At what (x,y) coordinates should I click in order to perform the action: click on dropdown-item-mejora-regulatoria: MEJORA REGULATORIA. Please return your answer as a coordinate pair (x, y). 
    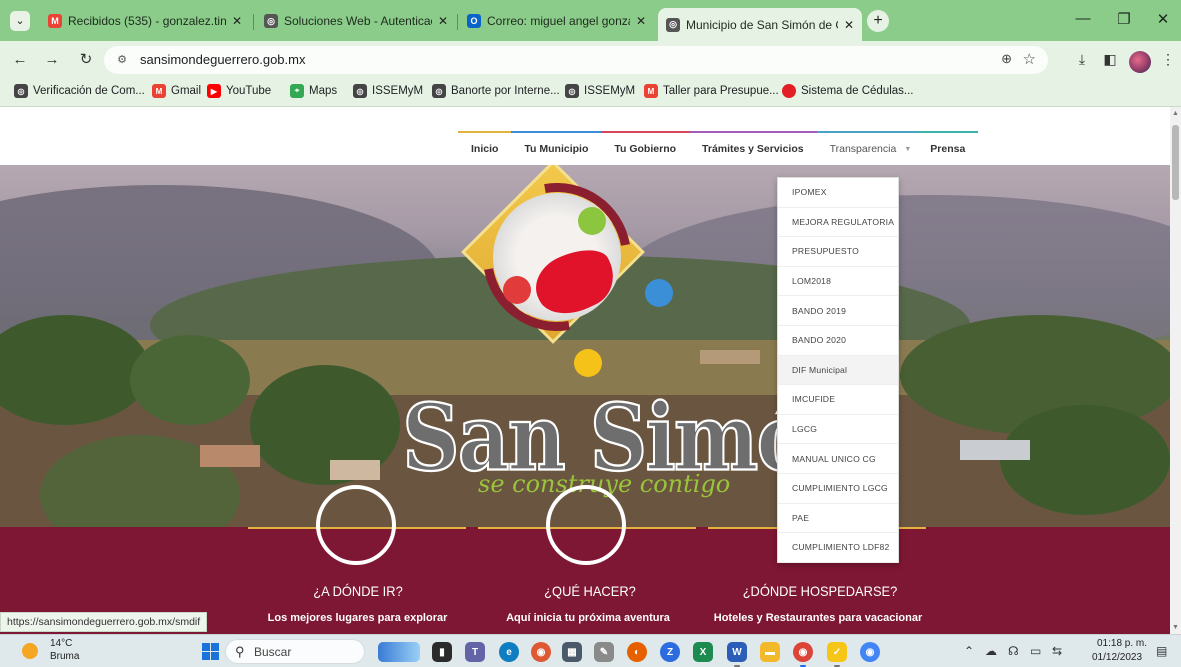
    Looking at the image, I should click on (838, 223).